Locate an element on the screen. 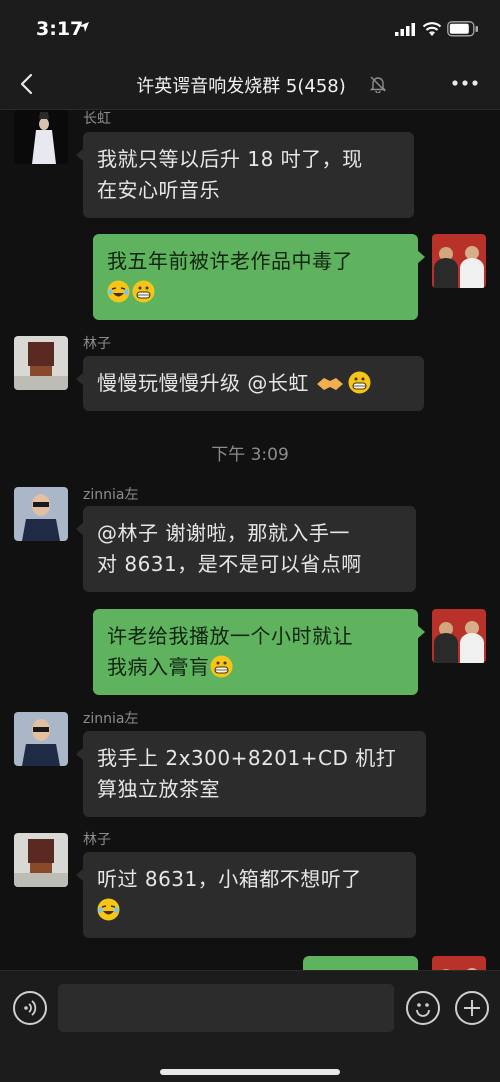 The image size is (500, 1082). message-input is located at coordinates (226, 1008).